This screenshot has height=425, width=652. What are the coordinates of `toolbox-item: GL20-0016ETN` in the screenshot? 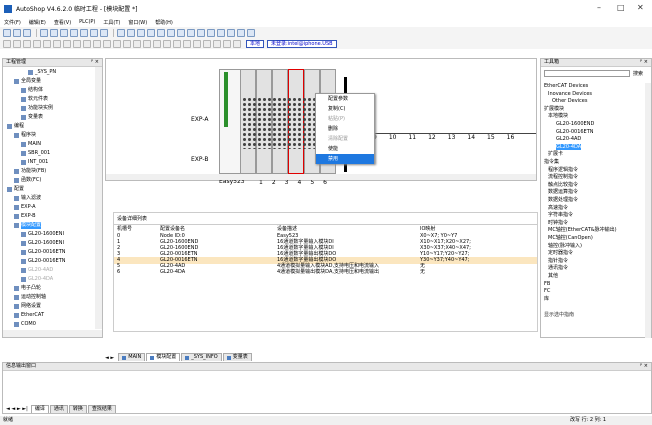 It's located at (575, 132).